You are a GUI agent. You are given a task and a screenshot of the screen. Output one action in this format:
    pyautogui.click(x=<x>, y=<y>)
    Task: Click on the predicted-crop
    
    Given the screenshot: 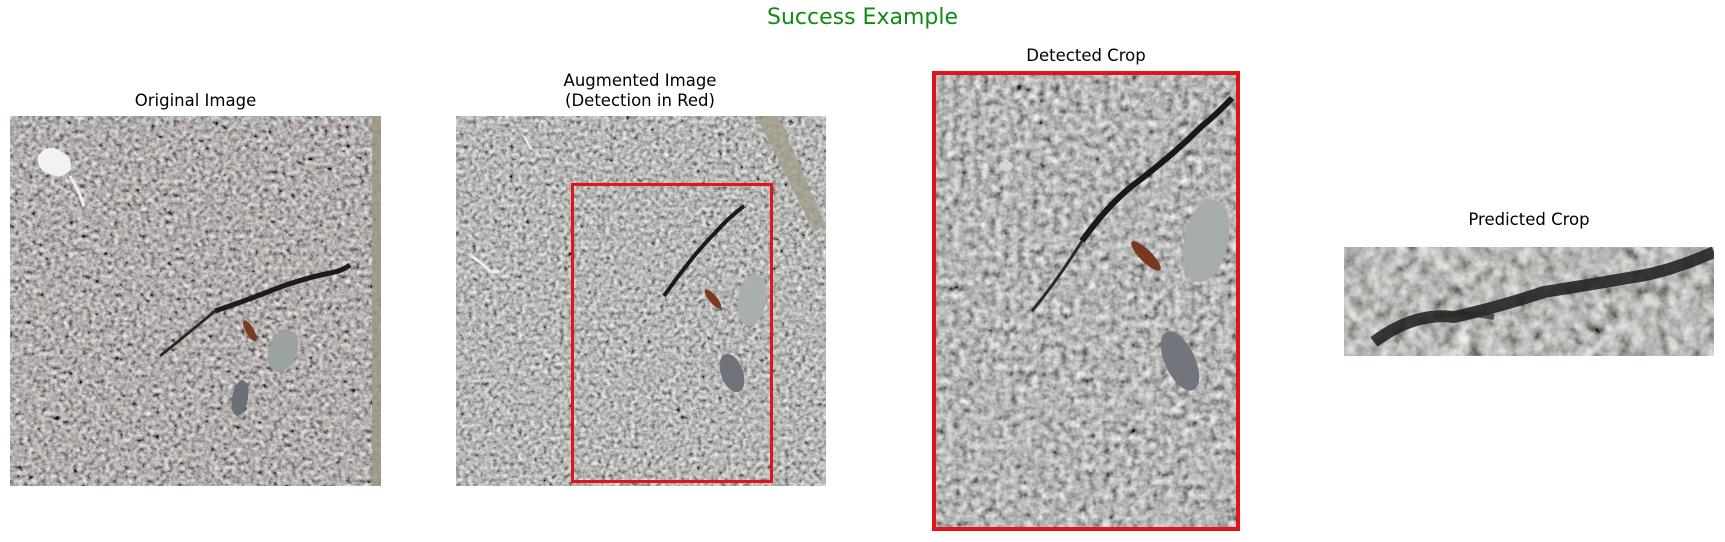 What is the action you would take?
    pyautogui.click(x=1529, y=301)
    